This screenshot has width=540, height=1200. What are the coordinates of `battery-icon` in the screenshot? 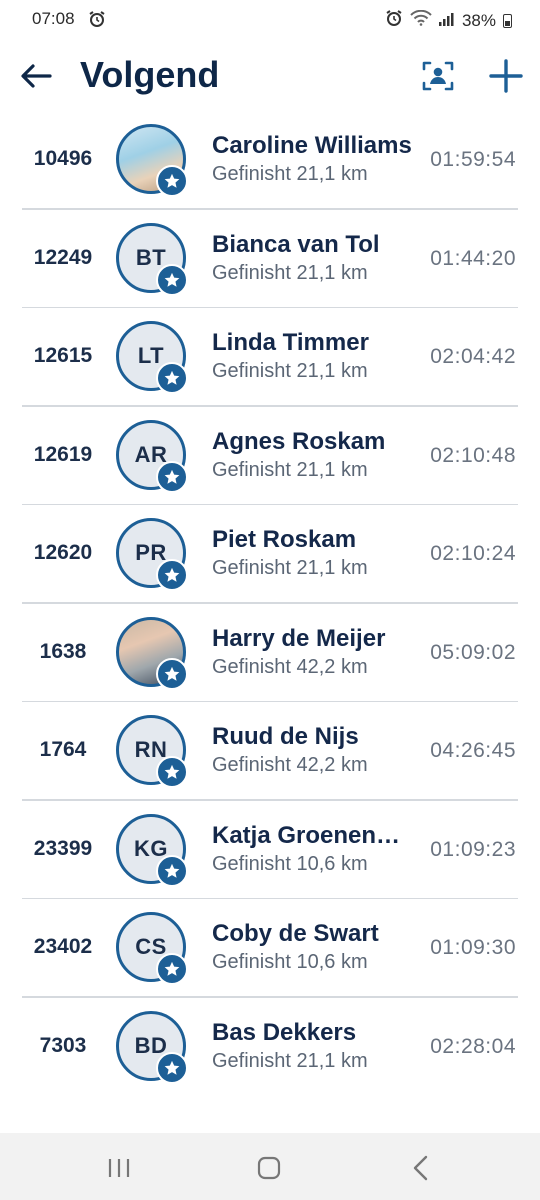 It's located at (507, 20).